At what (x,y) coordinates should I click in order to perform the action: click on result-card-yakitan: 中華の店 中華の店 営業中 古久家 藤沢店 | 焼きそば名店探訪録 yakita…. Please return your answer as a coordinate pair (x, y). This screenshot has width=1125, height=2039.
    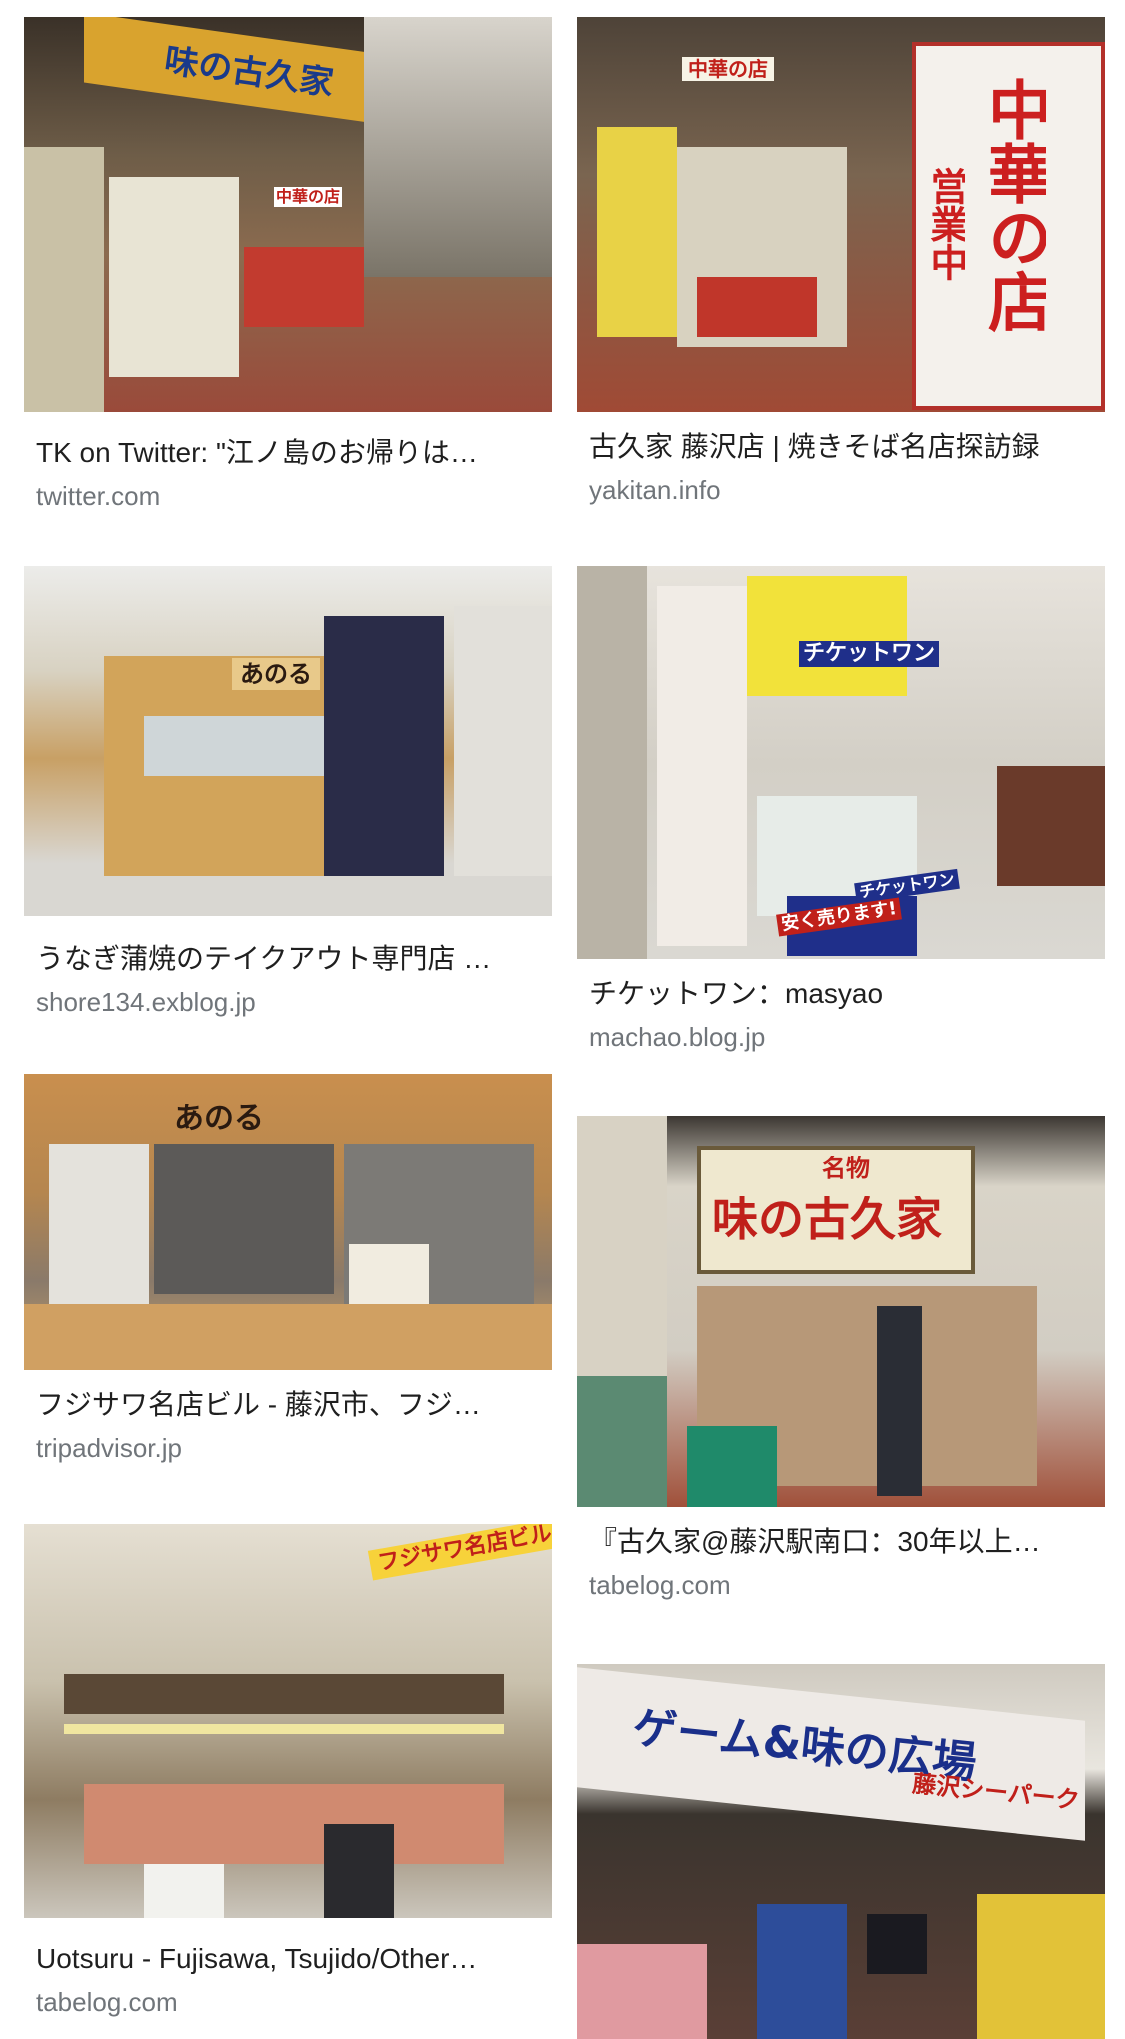
    Looking at the image, I should click on (841, 261).